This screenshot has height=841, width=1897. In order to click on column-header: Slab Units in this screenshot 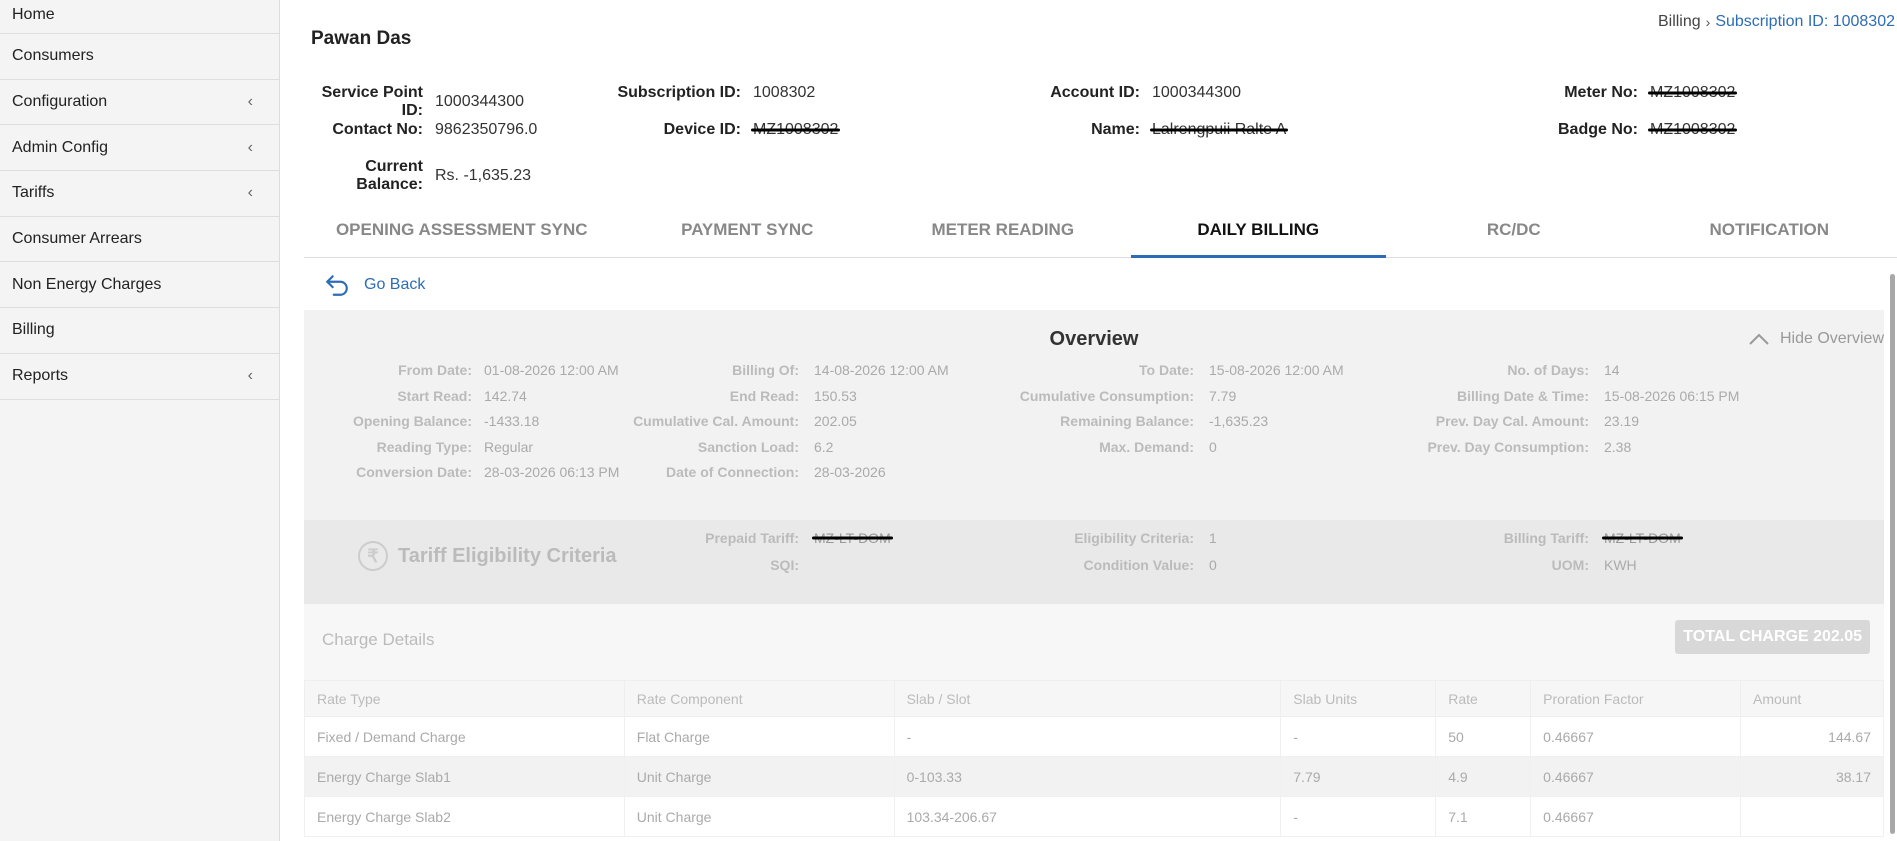, I will do `click(1358, 698)`.